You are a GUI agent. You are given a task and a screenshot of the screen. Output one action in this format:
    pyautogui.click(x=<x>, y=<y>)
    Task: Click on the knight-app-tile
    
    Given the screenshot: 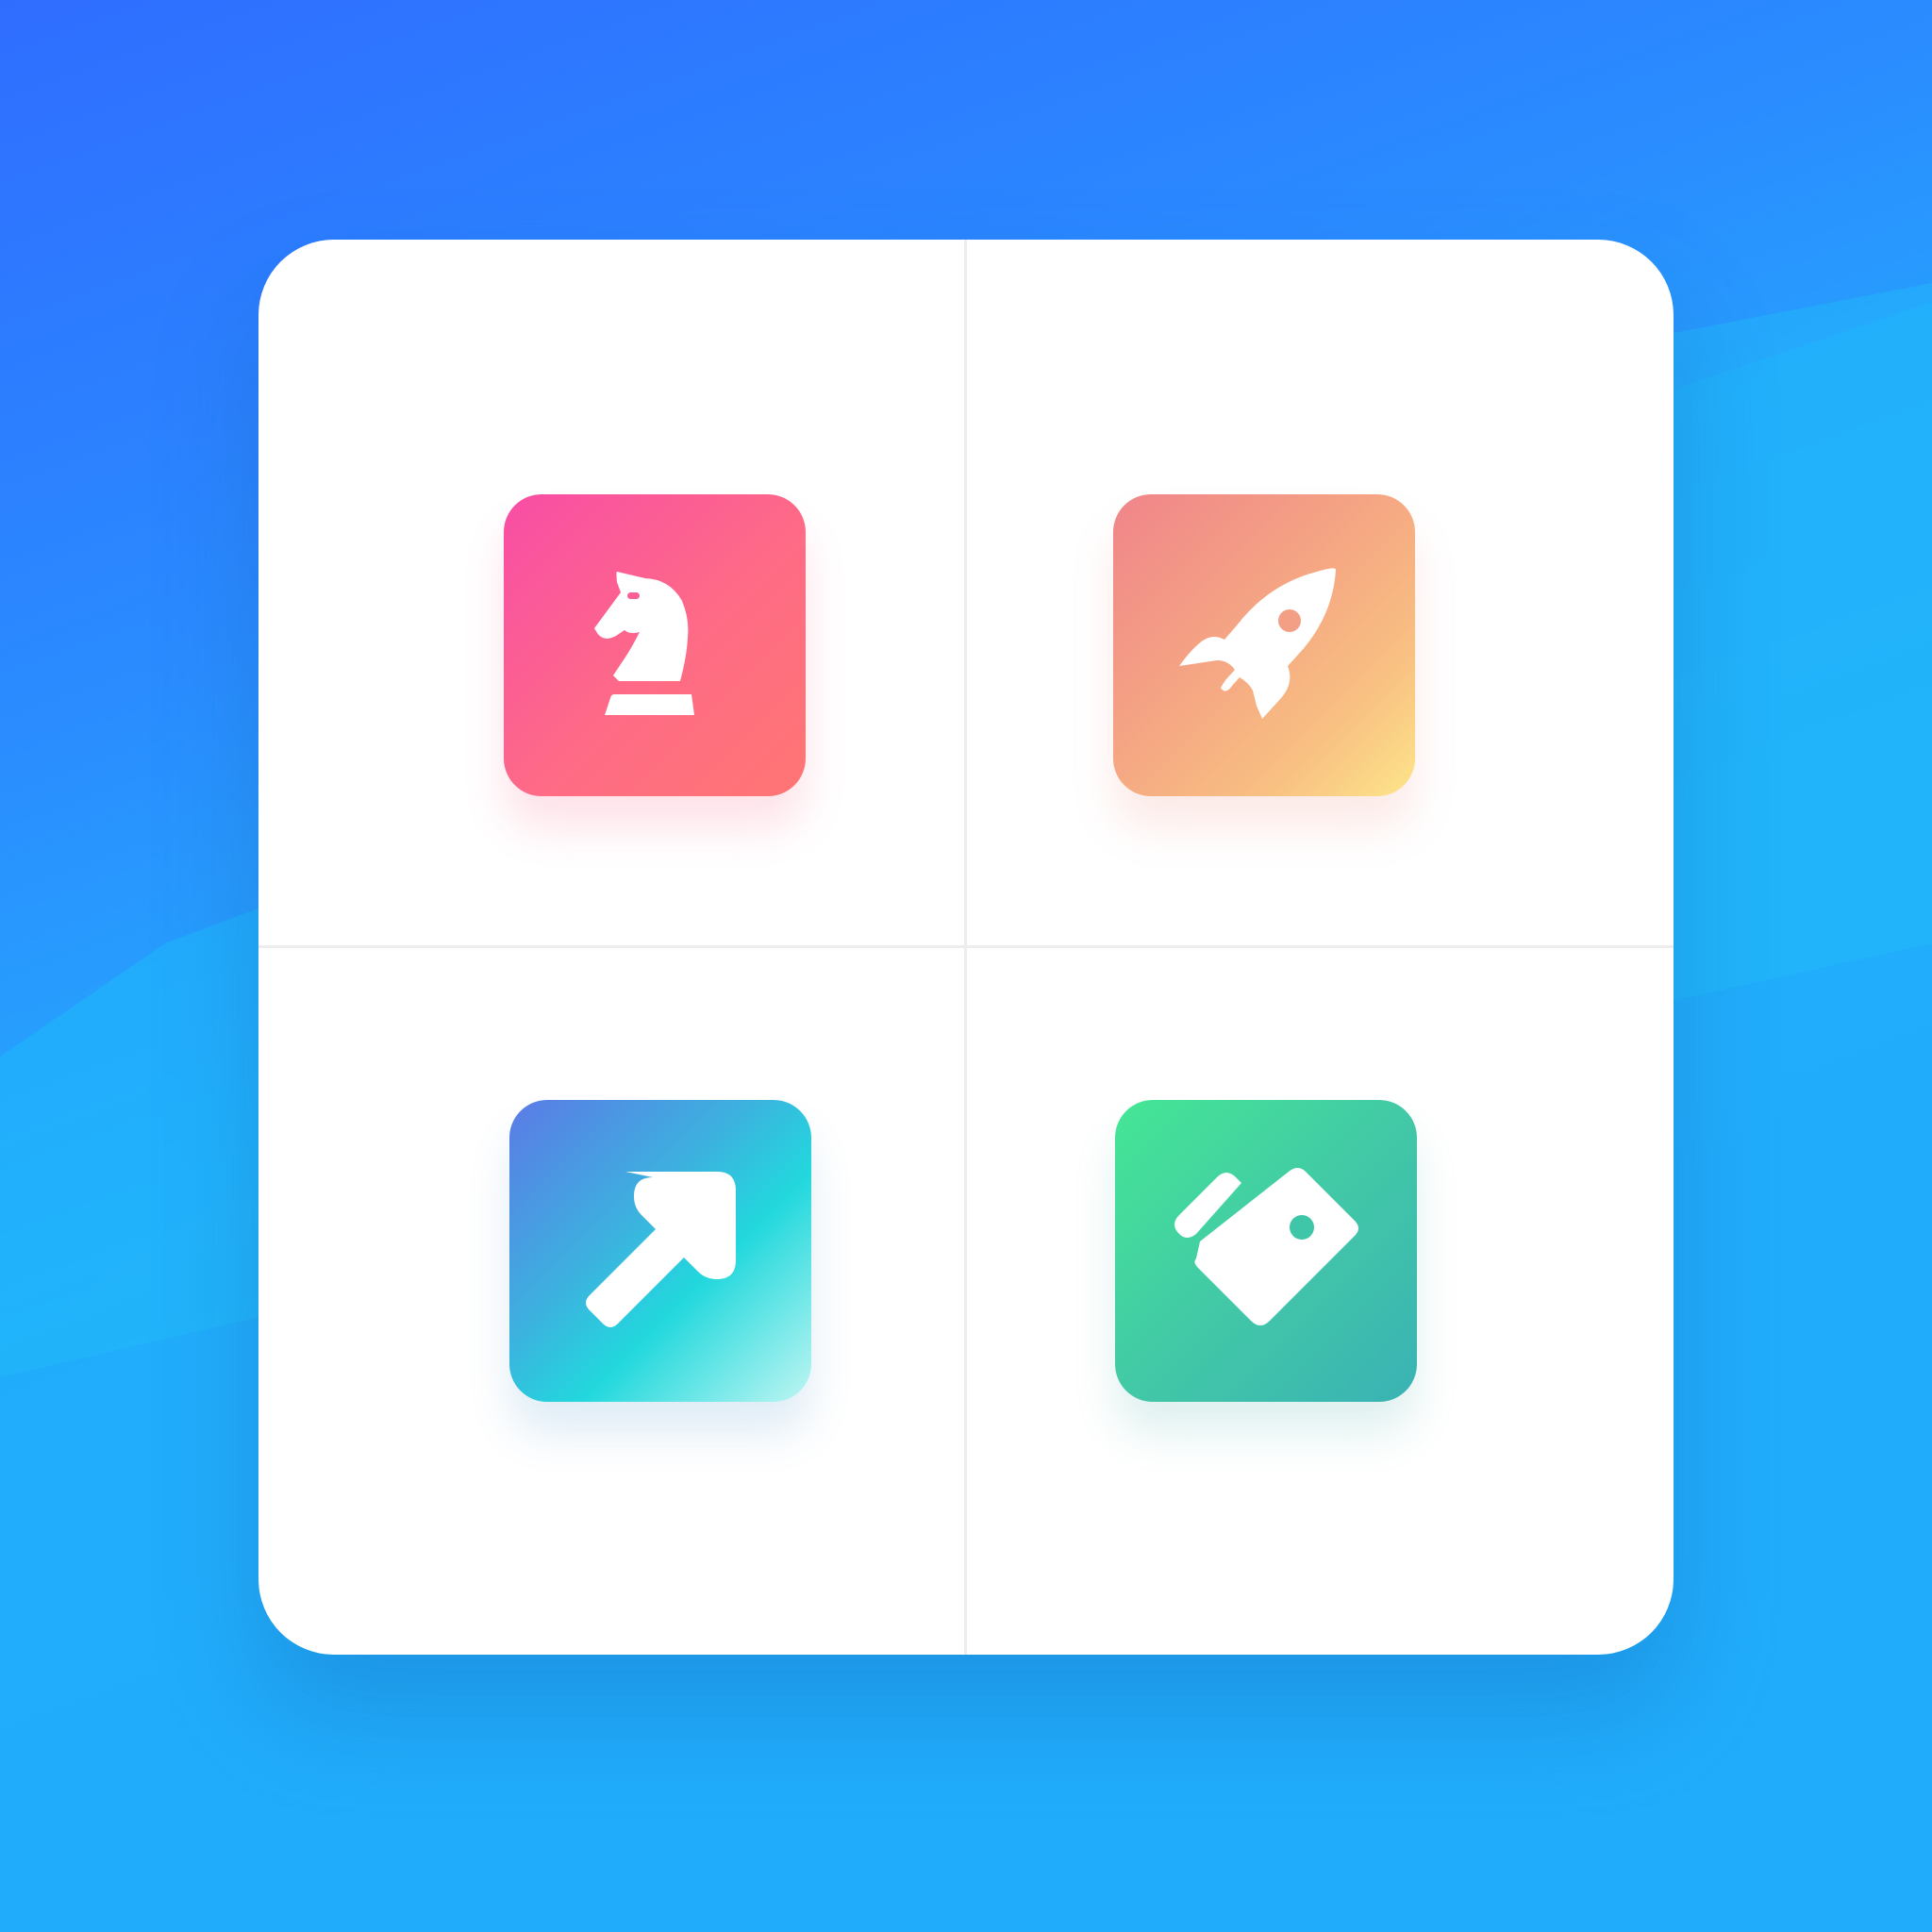 What is the action you would take?
    pyautogui.click(x=655, y=645)
    